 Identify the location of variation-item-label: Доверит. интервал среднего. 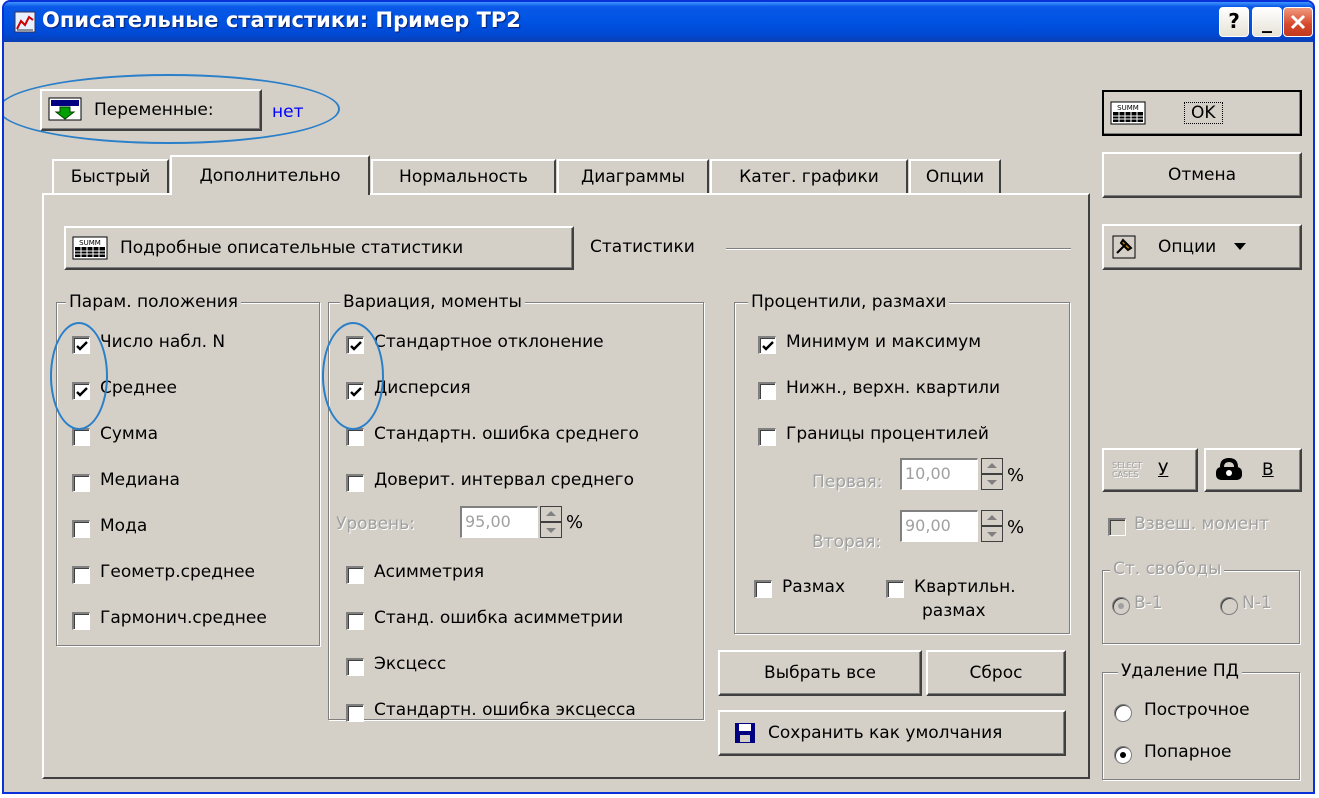
(504, 480).